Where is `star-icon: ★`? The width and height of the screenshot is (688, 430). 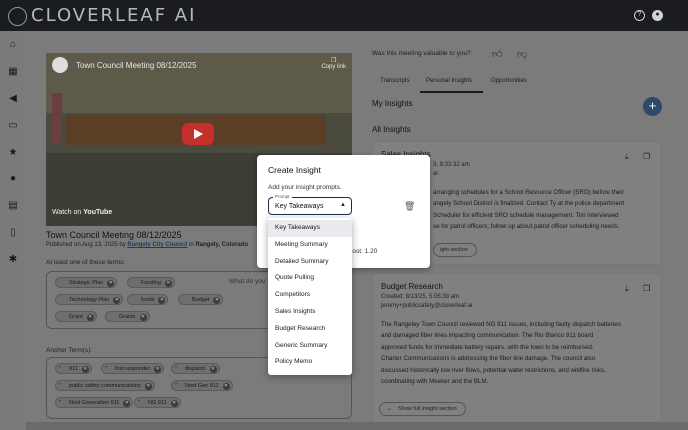
star-icon: ★ is located at coordinates (13, 153).